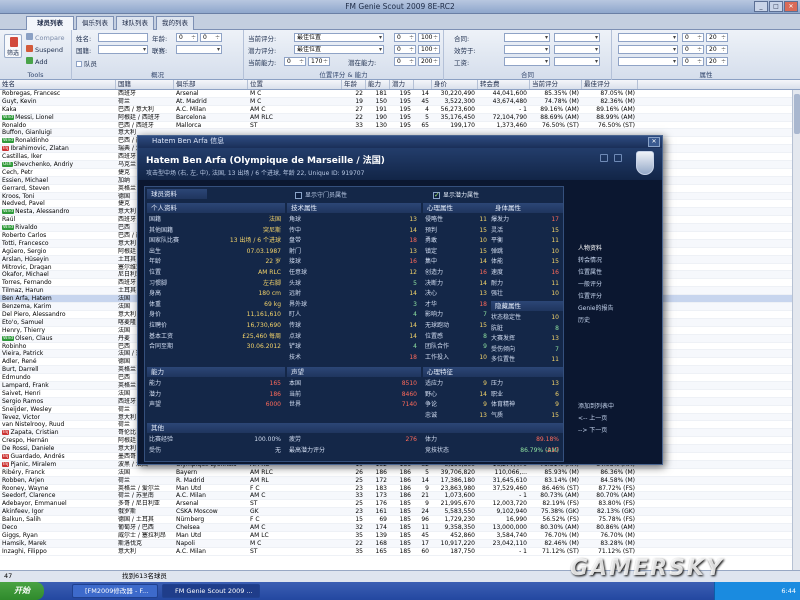  I want to click on suspend-button: Suspend, so click(44, 49).